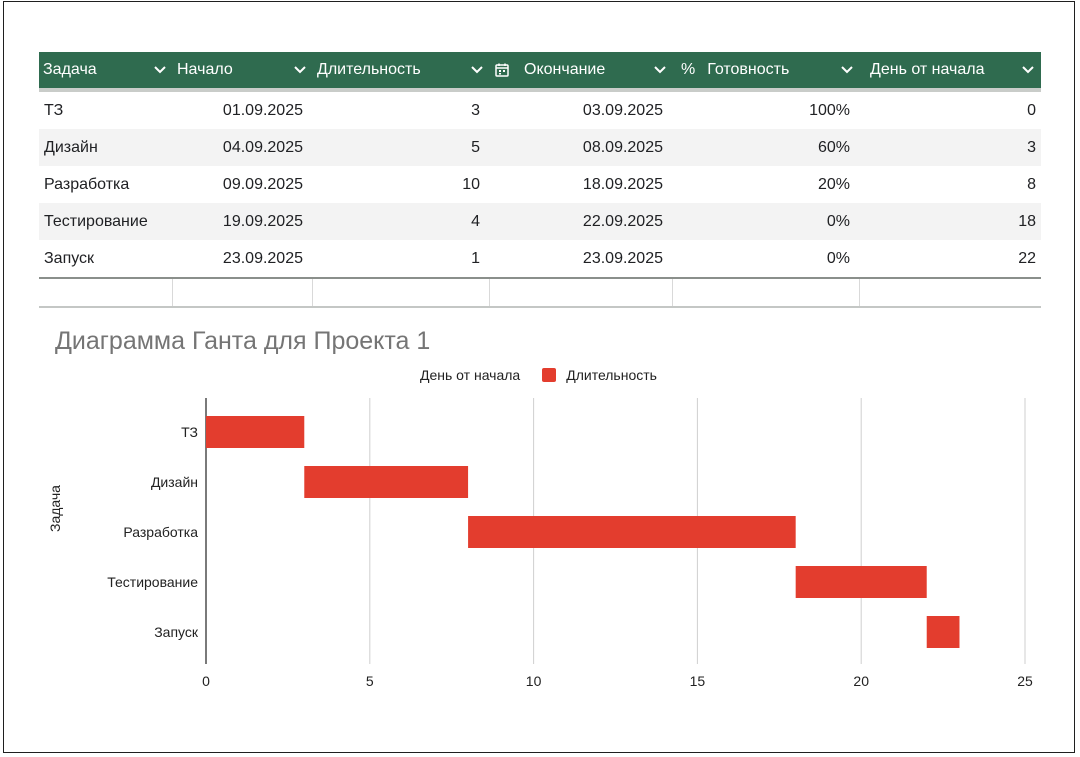  Describe the element at coordinates (698, 681) in the screenshot. I see `x-tick-label: 15` at that location.